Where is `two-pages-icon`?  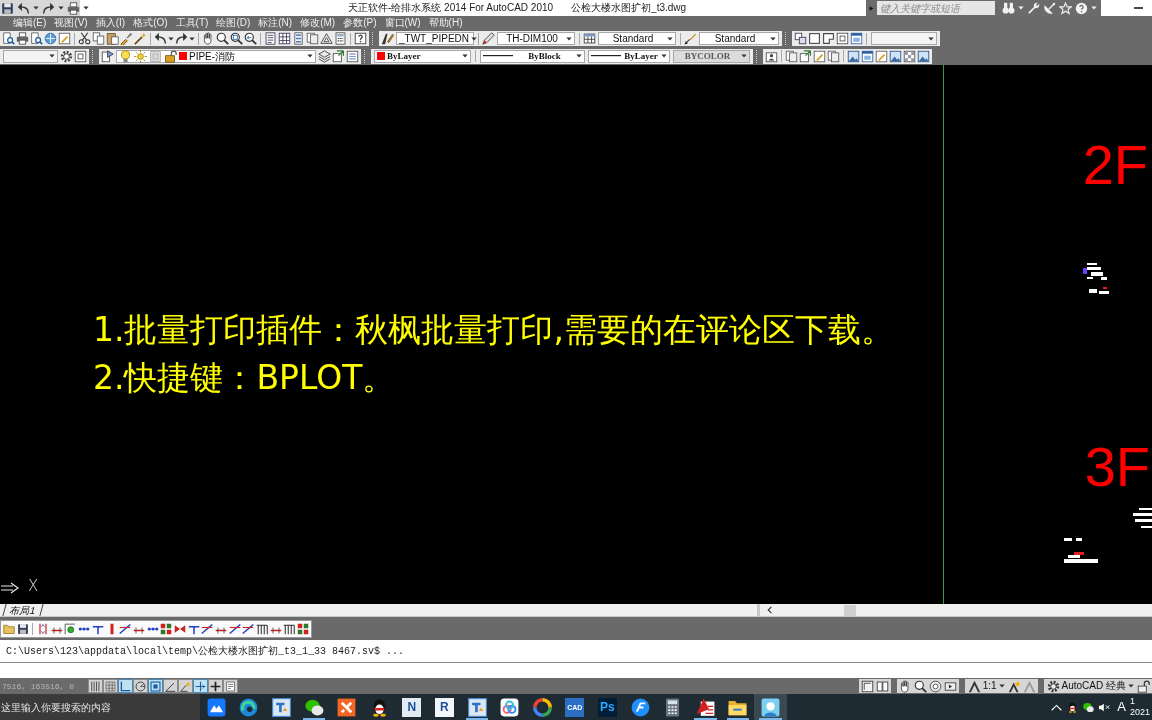 two-pages-icon is located at coordinates (98, 38).